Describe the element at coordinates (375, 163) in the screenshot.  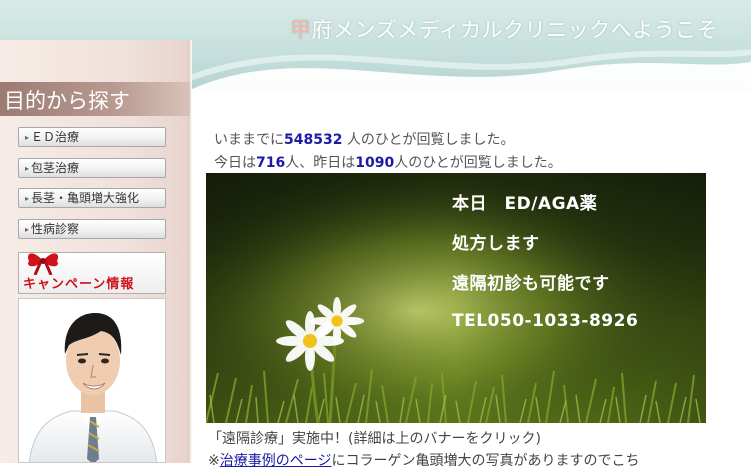
I see `yesterday-visitors-count: 1090` at that location.